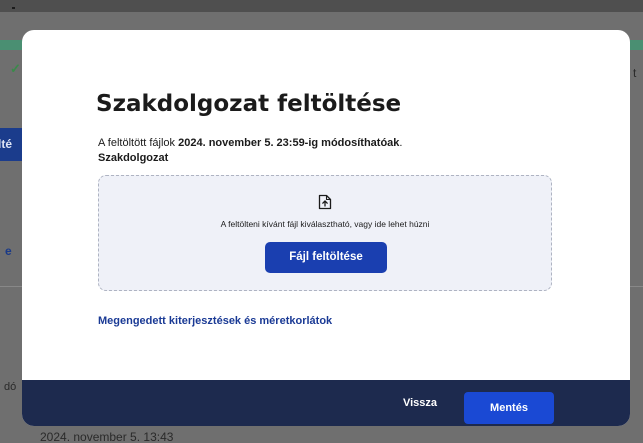 The height and width of the screenshot is (443, 643). Describe the element at coordinates (12, 45) in the screenshot. I see `background-progress-strip` at that location.